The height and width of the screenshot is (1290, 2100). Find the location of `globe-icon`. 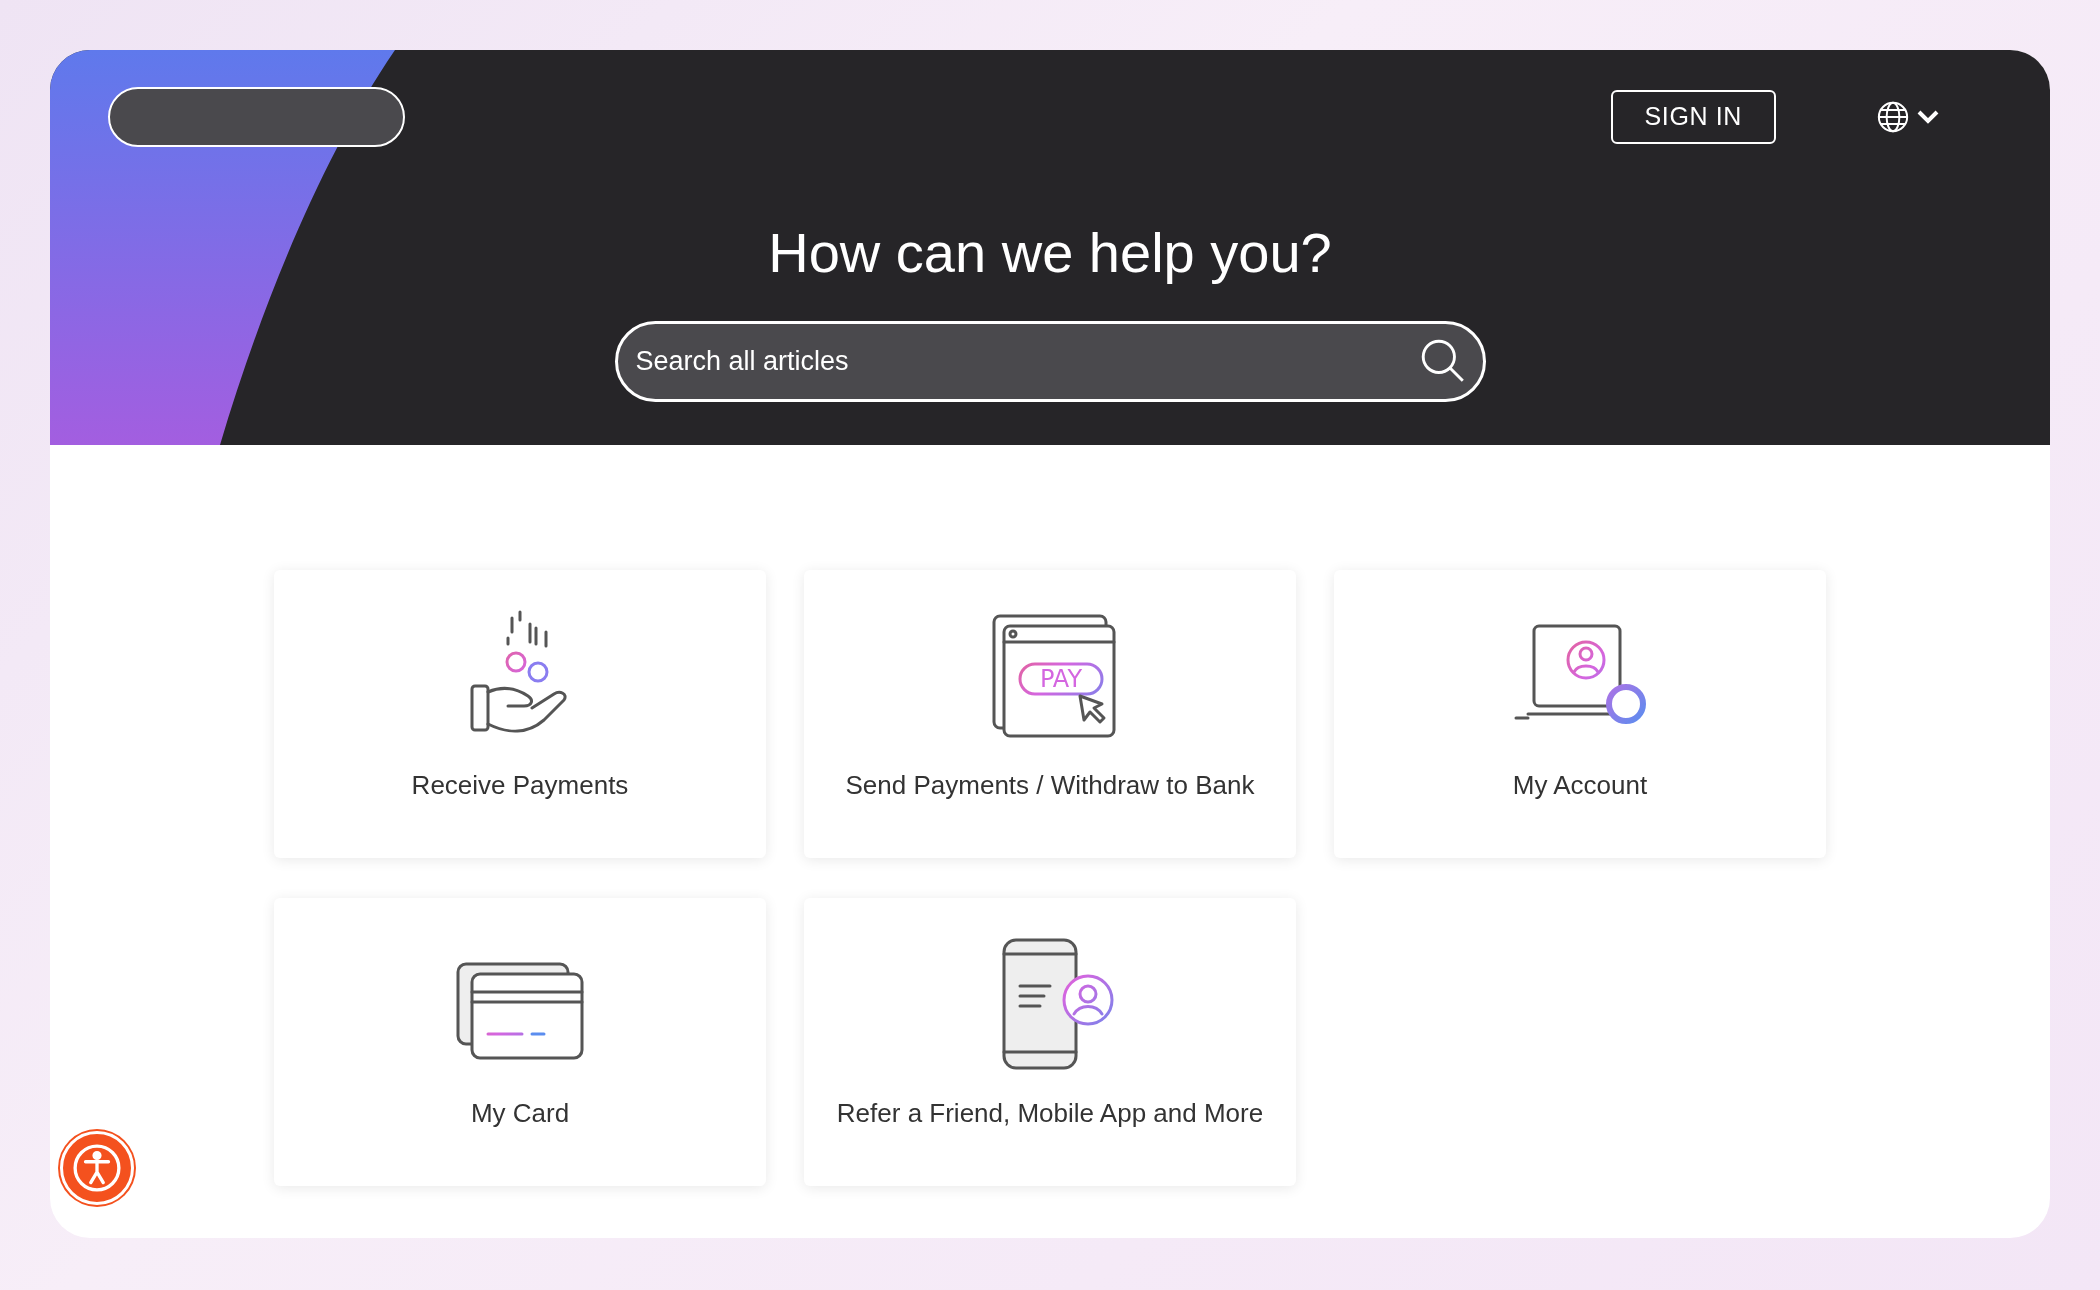

globe-icon is located at coordinates (1893, 117).